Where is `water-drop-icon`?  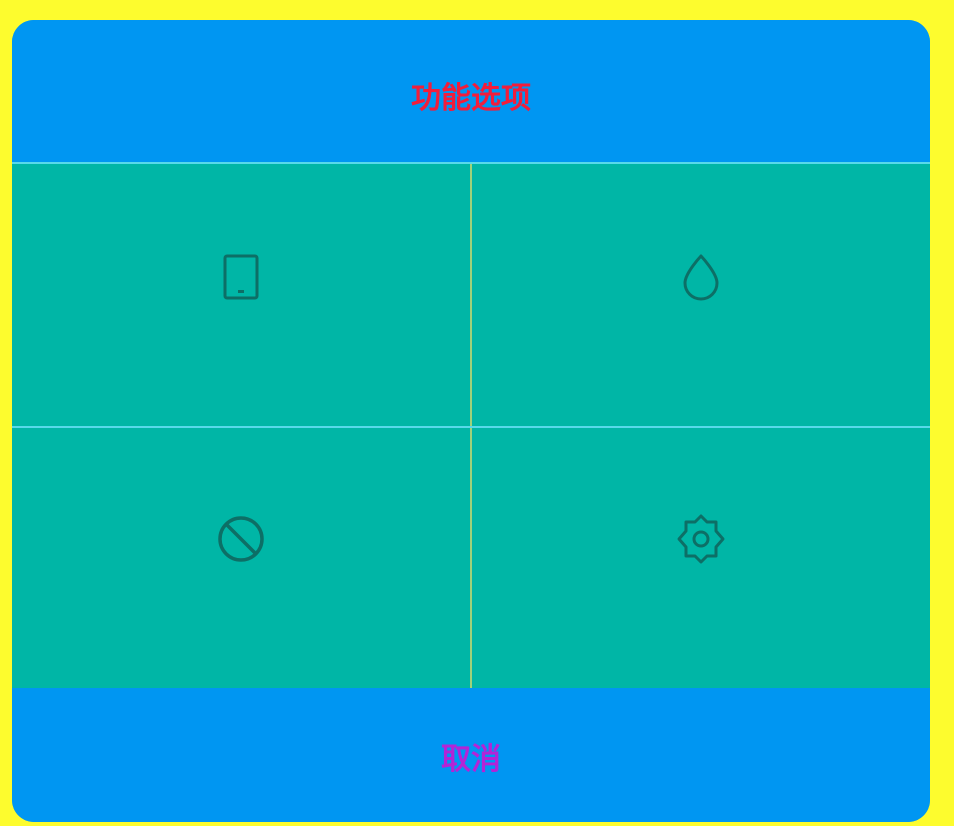
water-drop-icon is located at coordinates (701, 277).